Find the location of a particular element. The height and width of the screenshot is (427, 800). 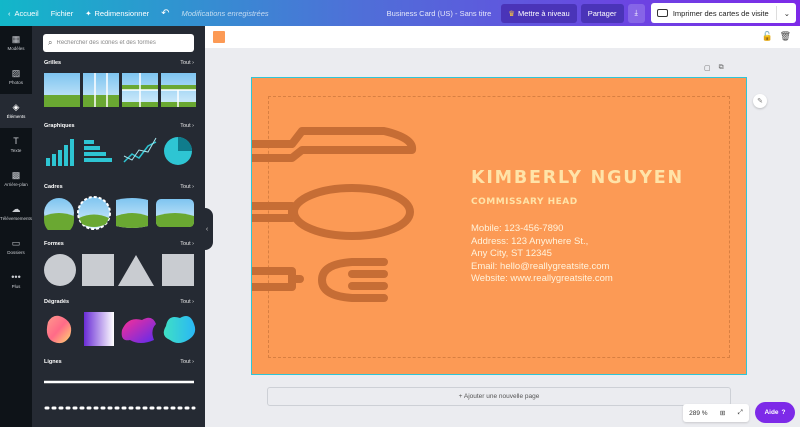

download-icon: ⤓ is located at coordinates (636, 12).